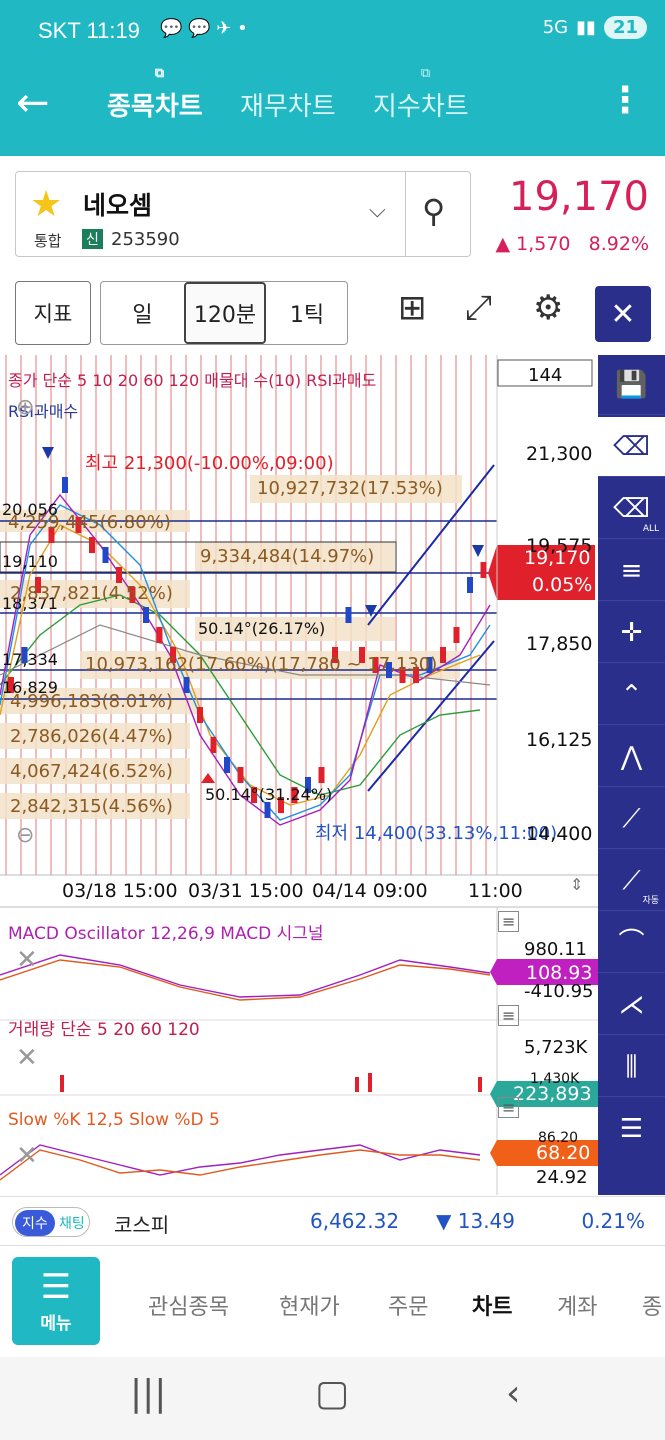 Image resolution: width=665 pixels, height=1440 pixels. I want to click on settings-gear-icon: ⚙, so click(548, 308).